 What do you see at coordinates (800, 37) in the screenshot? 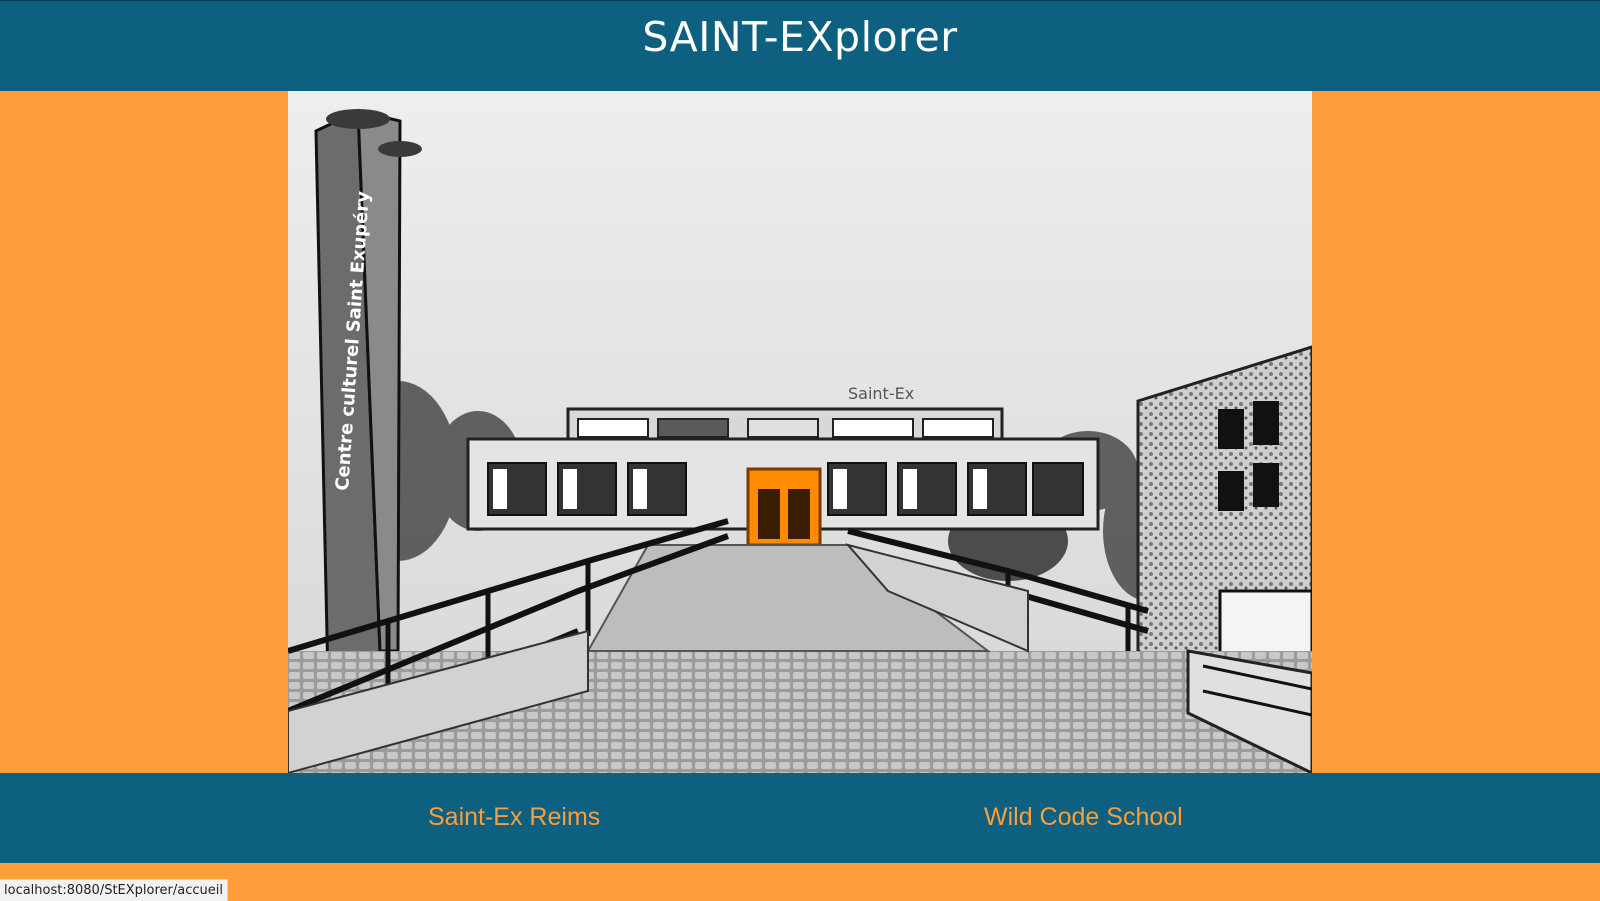
I see `site-title: SAINT-EXplorer` at bounding box center [800, 37].